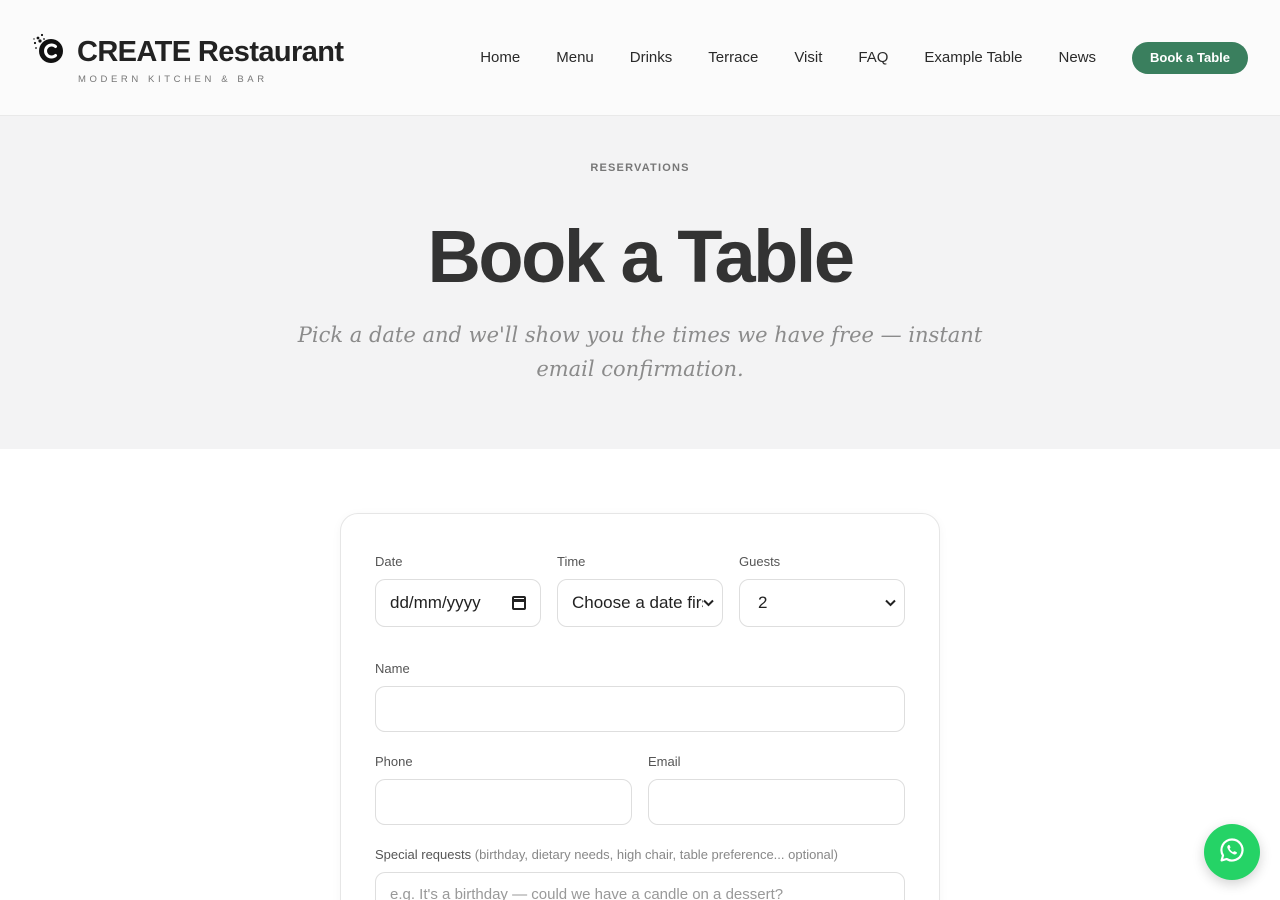 Image resolution: width=1280 pixels, height=900 pixels. I want to click on nav-home: Home, so click(500, 58).